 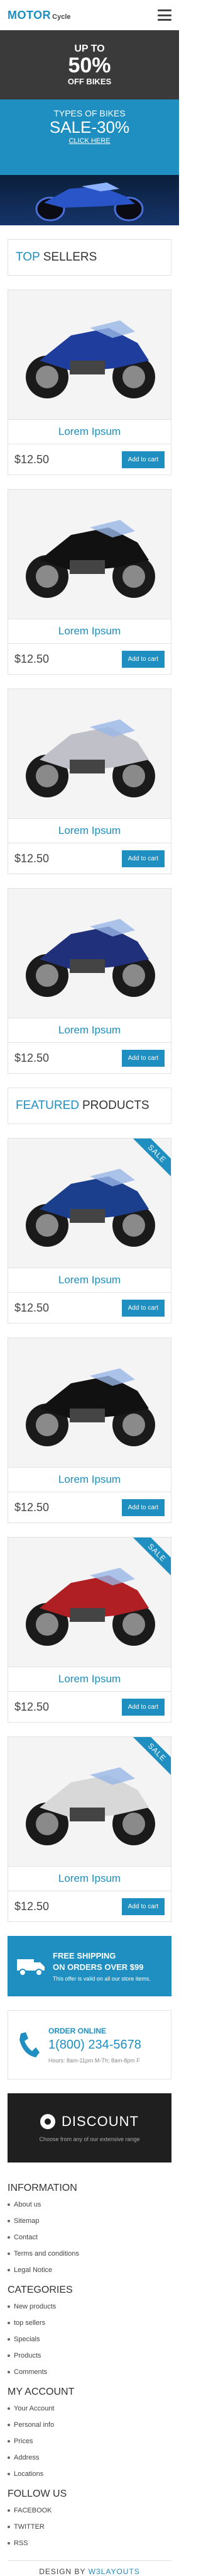 I want to click on footer-link-information: Contact, so click(x=90, y=2237).